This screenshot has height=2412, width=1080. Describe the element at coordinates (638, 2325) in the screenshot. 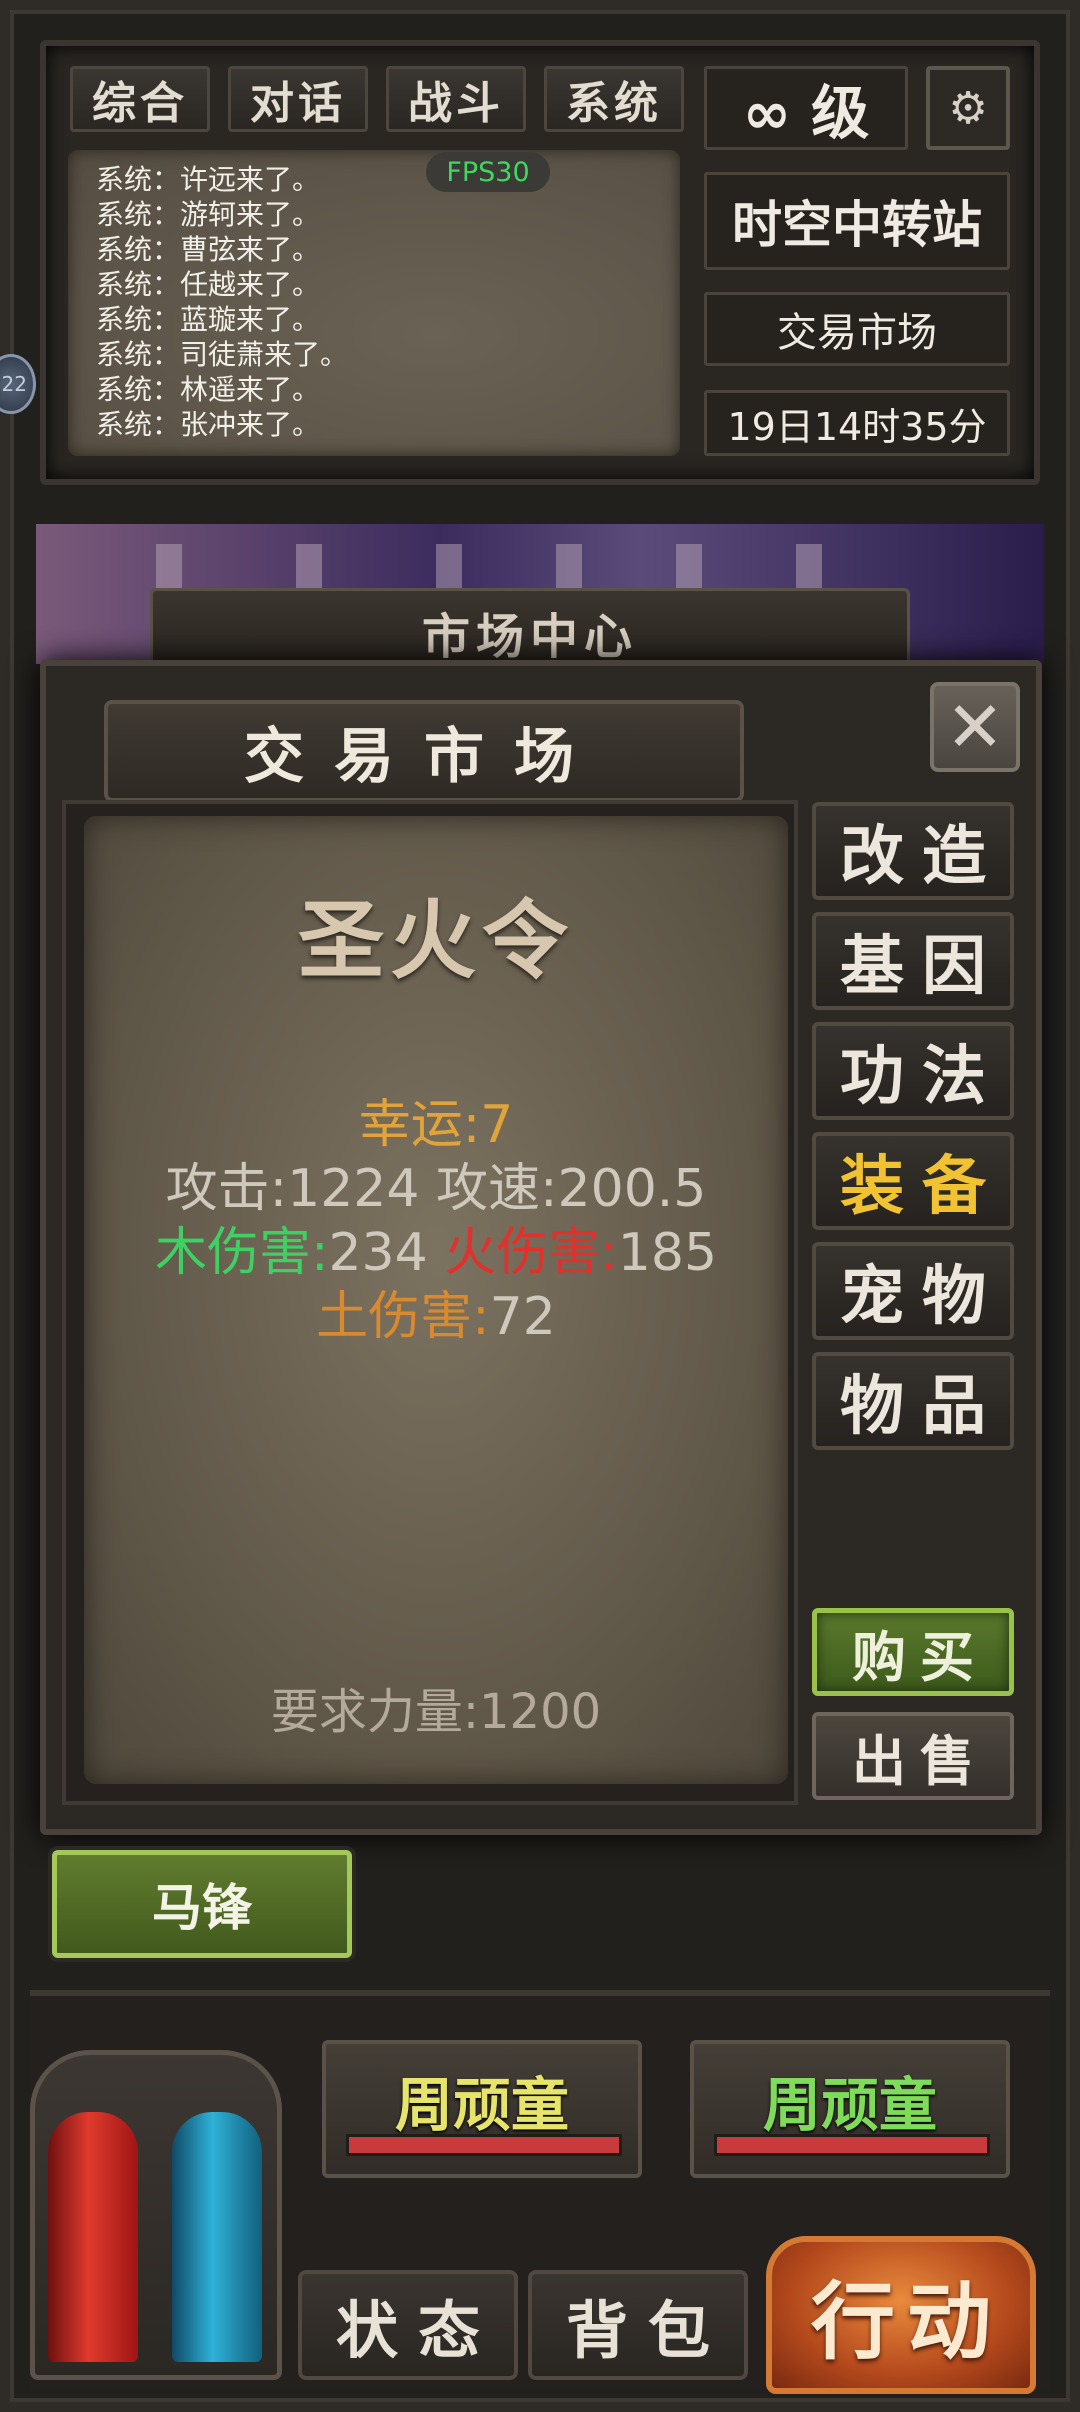

I see `bag-button: 背包` at that location.